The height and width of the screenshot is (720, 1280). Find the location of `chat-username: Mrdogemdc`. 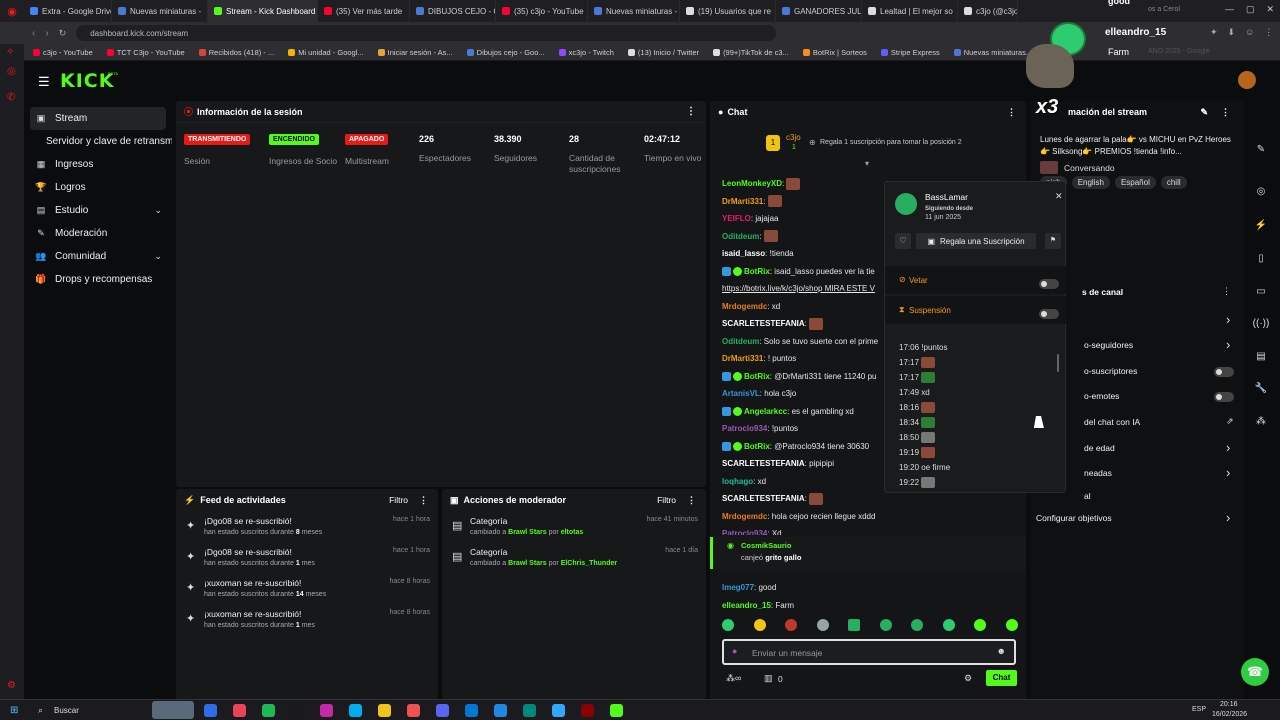

chat-username: Mrdogemdc is located at coordinates (744, 516).